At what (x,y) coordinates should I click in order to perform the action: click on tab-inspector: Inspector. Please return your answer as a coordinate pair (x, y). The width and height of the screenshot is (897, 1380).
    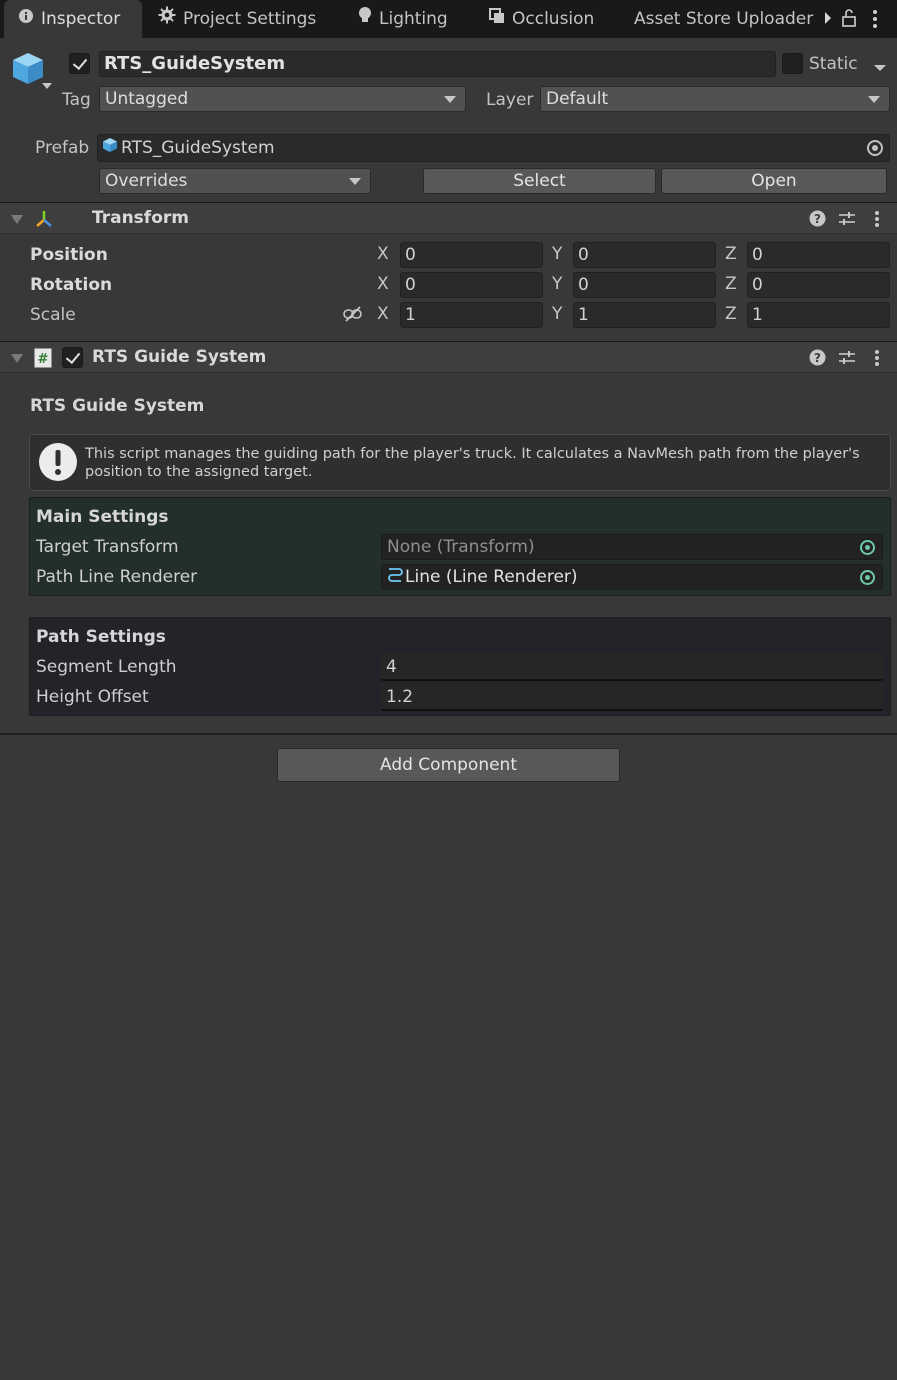
    Looking at the image, I should click on (73, 19).